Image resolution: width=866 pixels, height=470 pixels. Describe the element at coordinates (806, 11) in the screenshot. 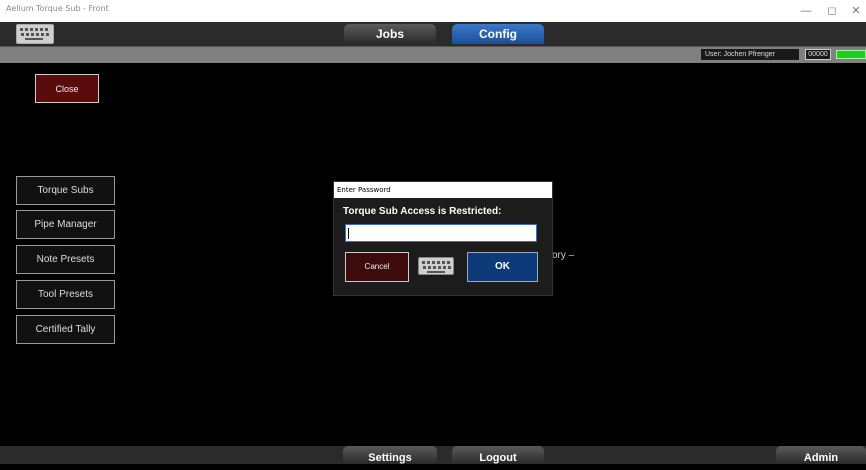

I see `minimize-button: —` at that location.